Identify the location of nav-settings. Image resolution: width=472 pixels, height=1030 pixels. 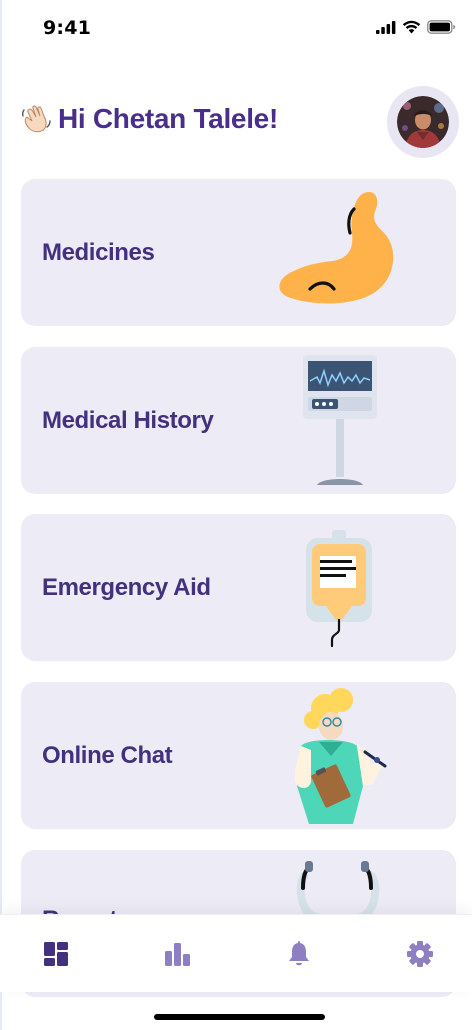
(420, 954).